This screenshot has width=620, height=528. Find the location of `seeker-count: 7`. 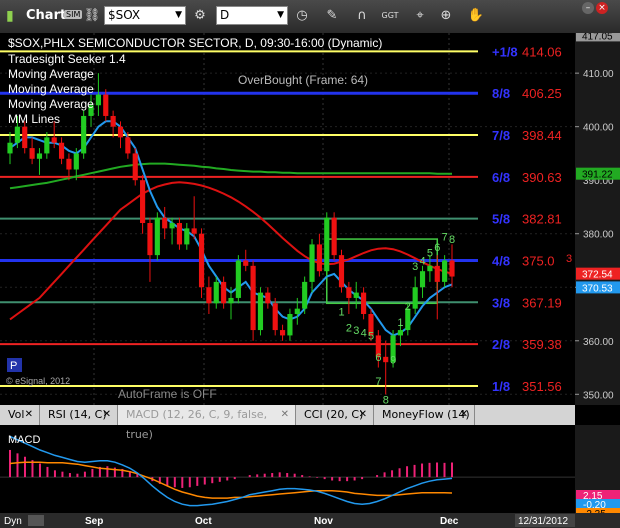

seeker-count: 7 is located at coordinates (445, 237).